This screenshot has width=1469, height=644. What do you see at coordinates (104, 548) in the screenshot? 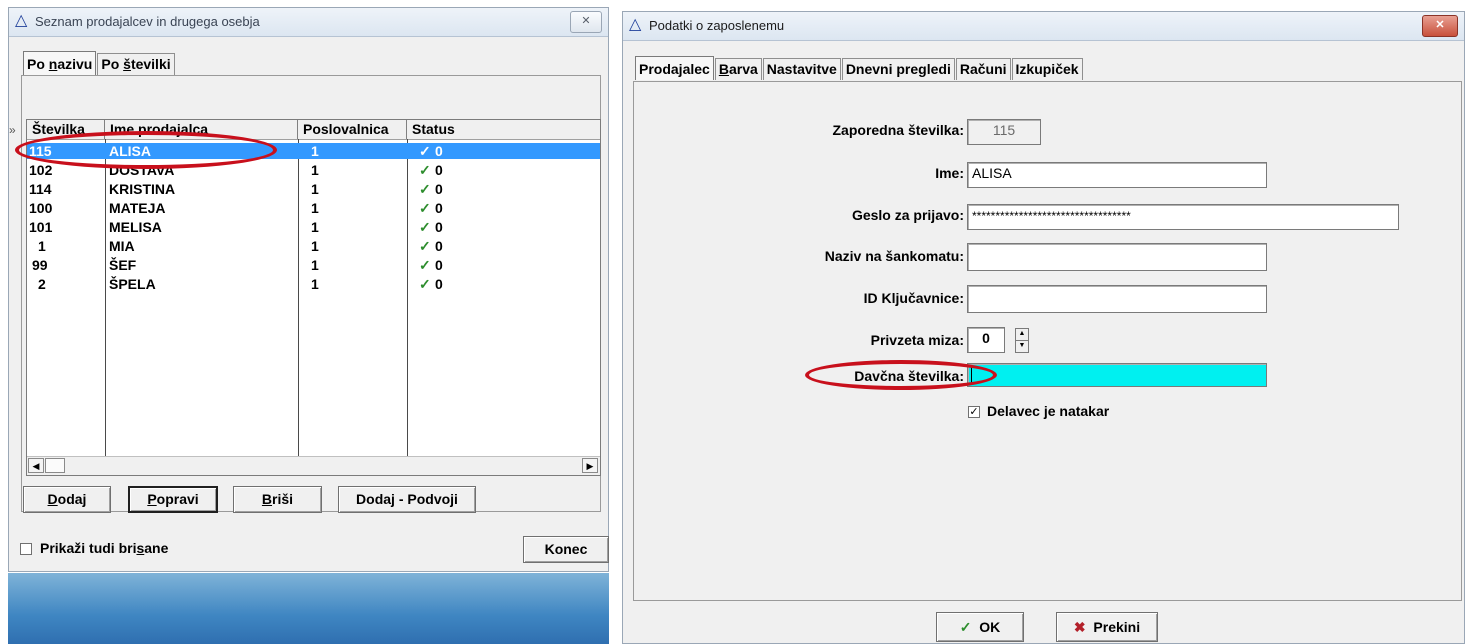
I see `show-deleted-label: Prikaži tudi brisane` at bounding box center [104, 548].